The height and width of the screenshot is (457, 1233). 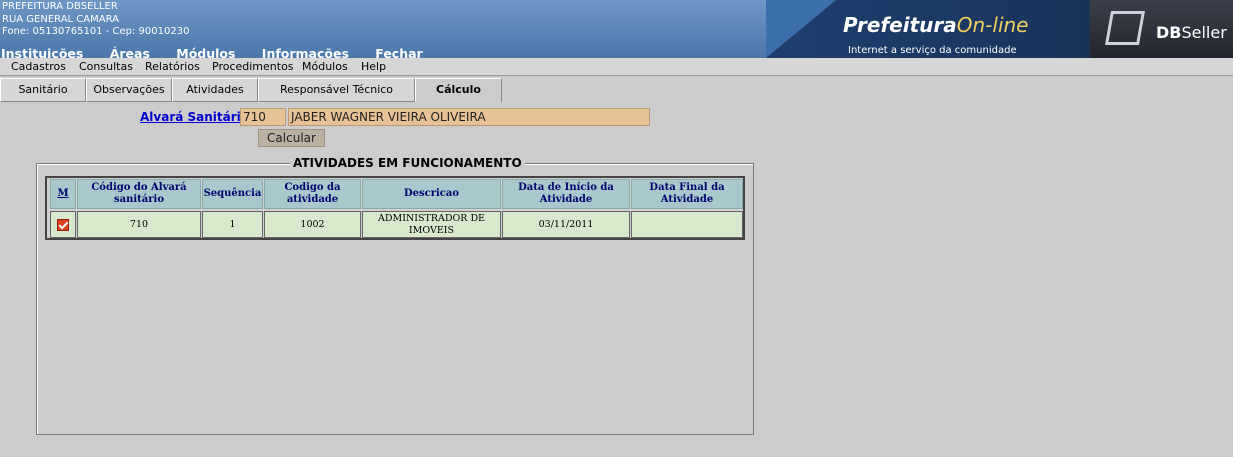 I want to click on tab-calculo: Cálculo, so click(x=458, y=90).